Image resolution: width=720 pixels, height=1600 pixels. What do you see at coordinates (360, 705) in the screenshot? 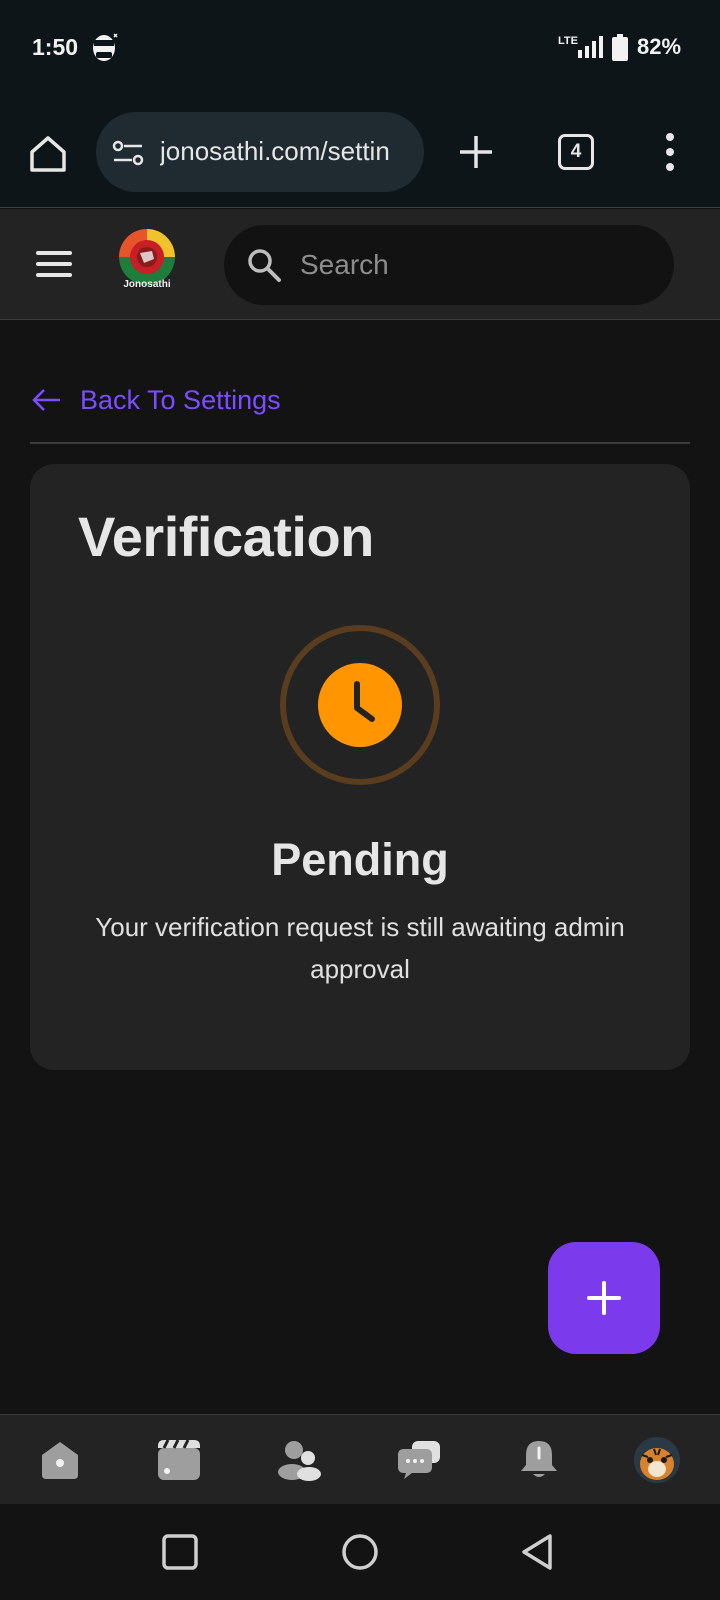
I see `clock-icon` at bounding box center [360, 705].